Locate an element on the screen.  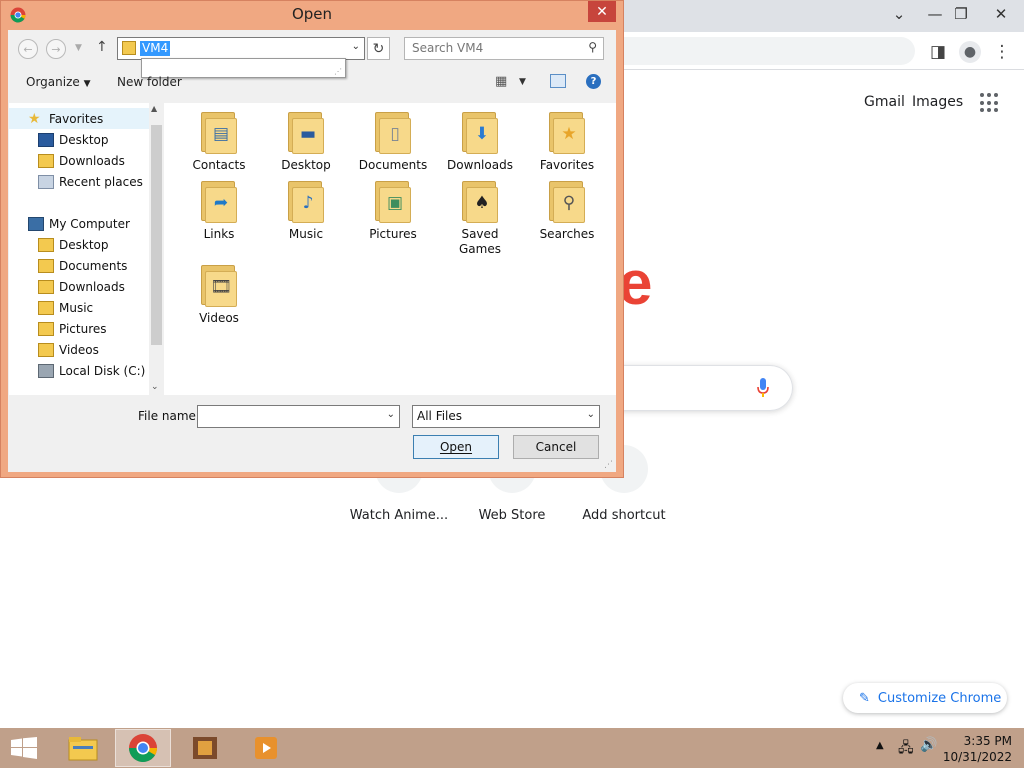
close-icon: ✕ is located at coordinates (602, 11).